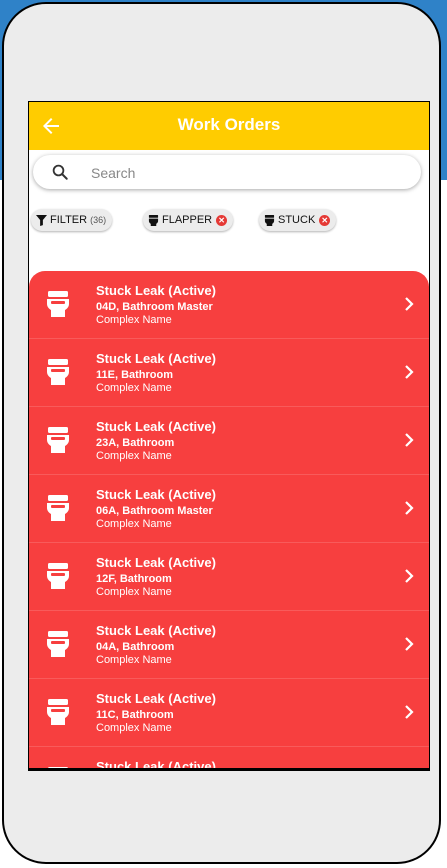 This screenshot has height=868, width=447. Describe the element at coordinates (241, 173) in the screenshot. I see `search-input` at that location.